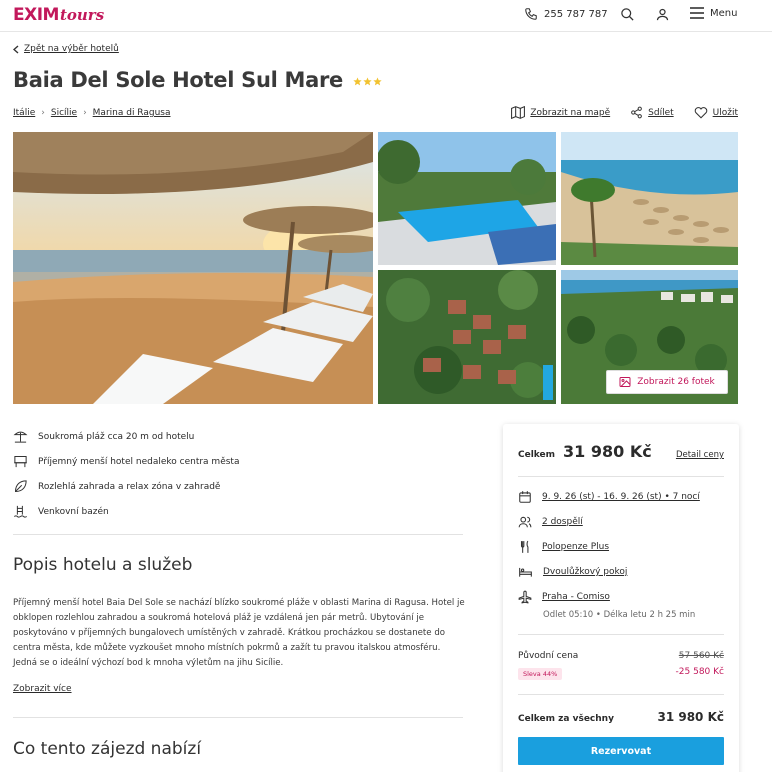 The width and height of the screenshot is (772, 772). Describe the element at coordinates (525, 572) in the screenshot. I see `bed-icon` at that location.